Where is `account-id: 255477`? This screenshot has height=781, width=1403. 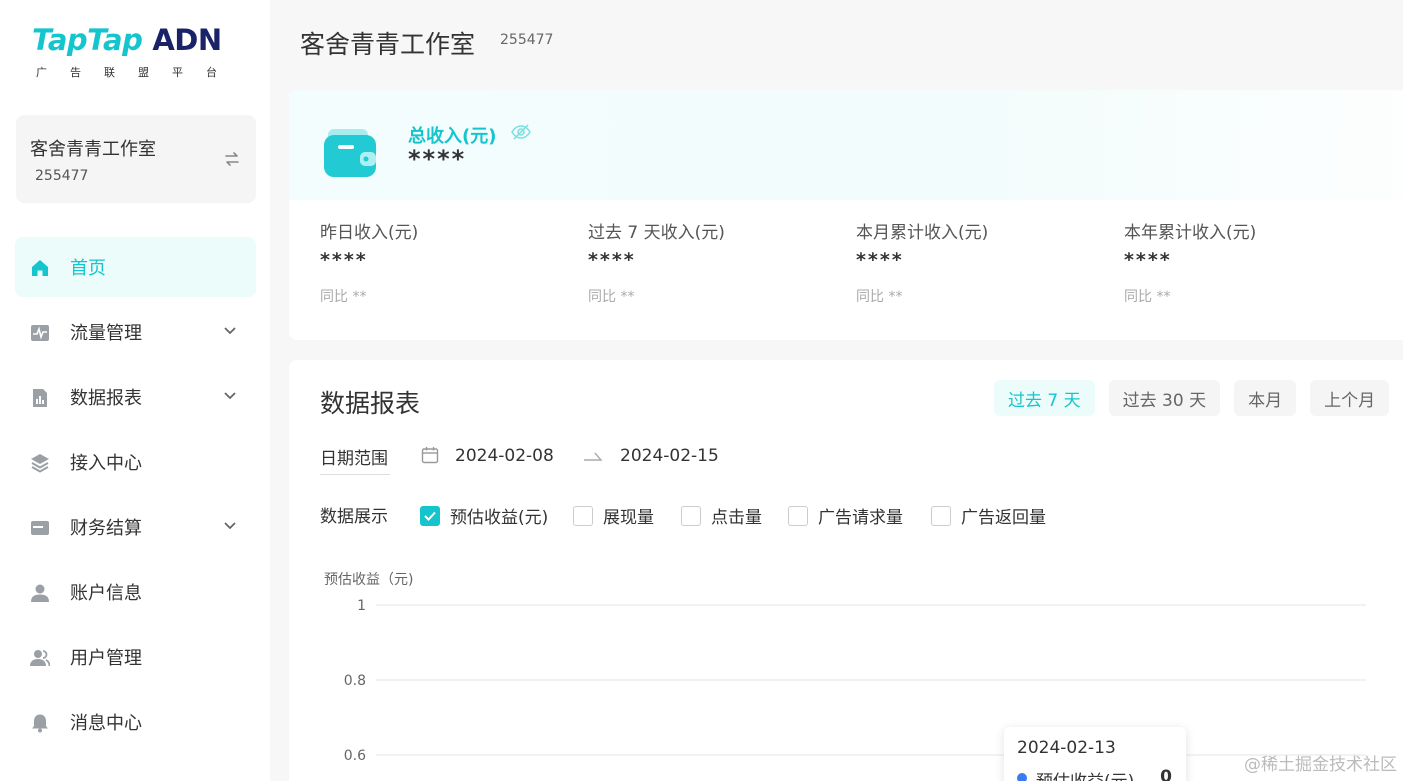
account-id: 255477 is located at coordinates (62, 176).